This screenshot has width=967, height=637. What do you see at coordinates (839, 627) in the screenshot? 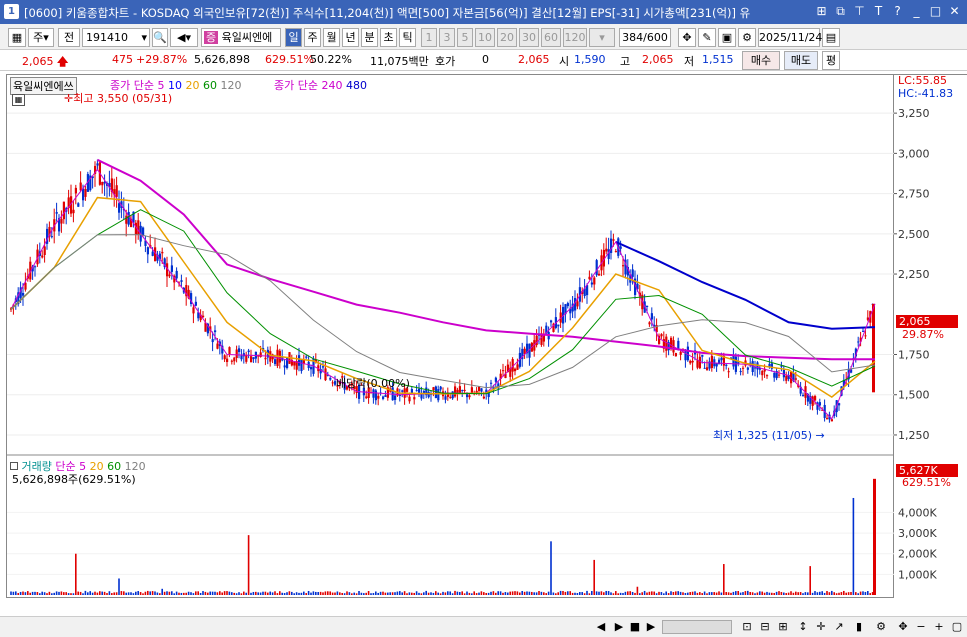
I see `line-icon: ↗` at bounding box center [839, 627].